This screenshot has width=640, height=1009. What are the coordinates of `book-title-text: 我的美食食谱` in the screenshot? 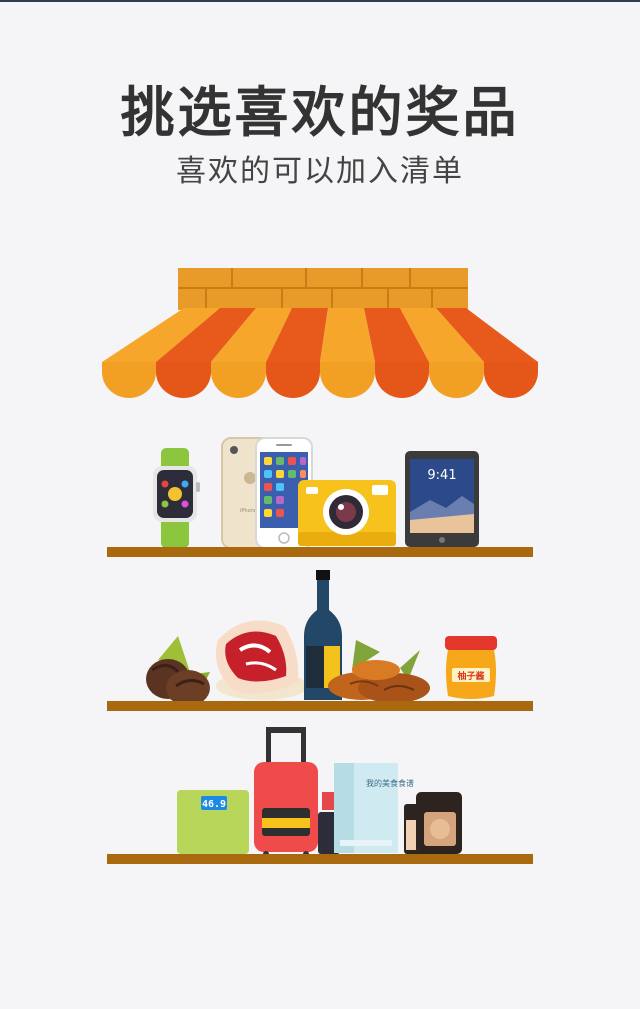 It's located at (390, 783).